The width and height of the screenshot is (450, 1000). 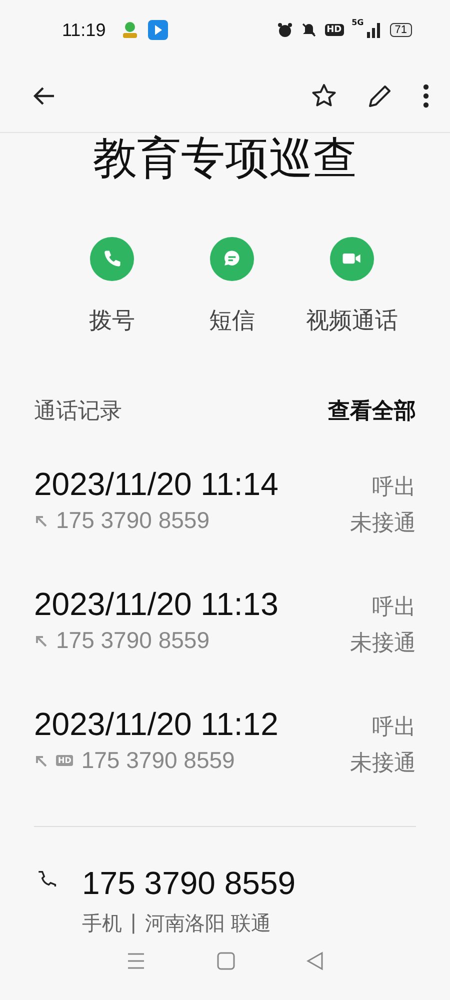 I want to click on call-action-button: 拨号, so click(x=112, y=286).